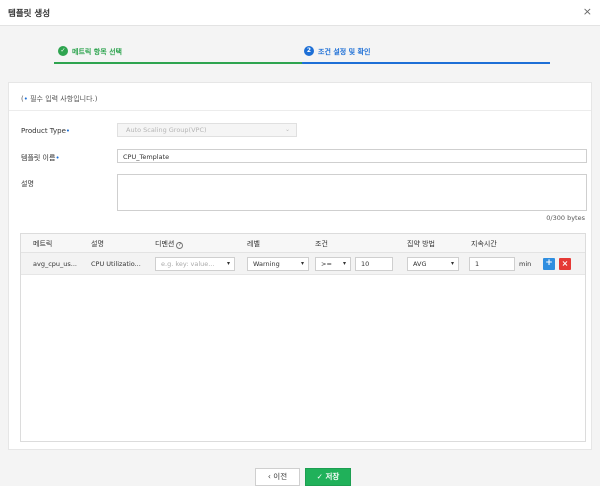 This screenshot has width=600, height=486. Describe the element at coordinates (63, 51) in the screenshot. I see `check-icon: ✓` at that location.